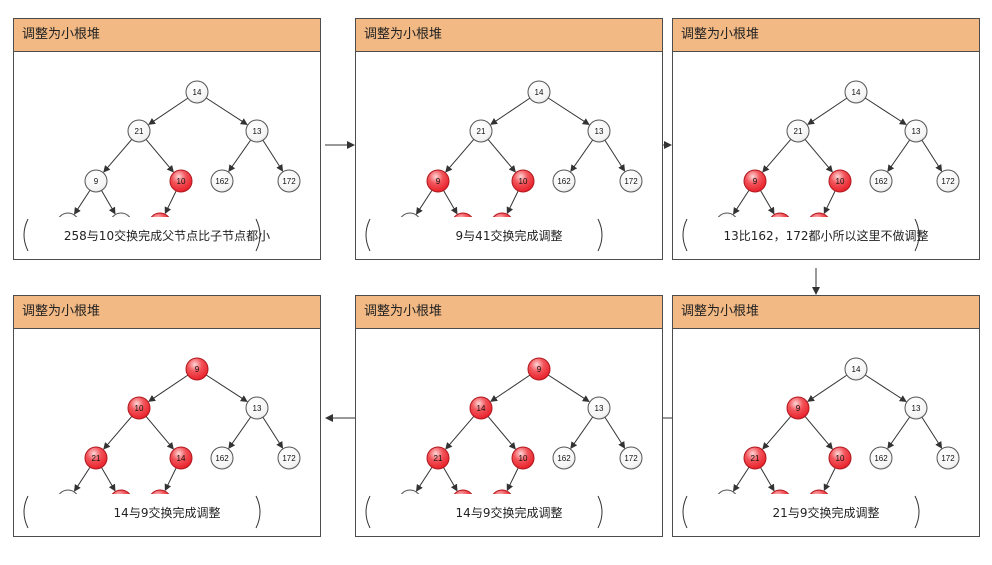 The width and height of the screenshot is (992, 565). What do you see at coordinates (521, 148) in the screenshot?
I see `heap-tree: 14 21 13 9 10 162 172 386 41 258` at bounding box center [521, 148].